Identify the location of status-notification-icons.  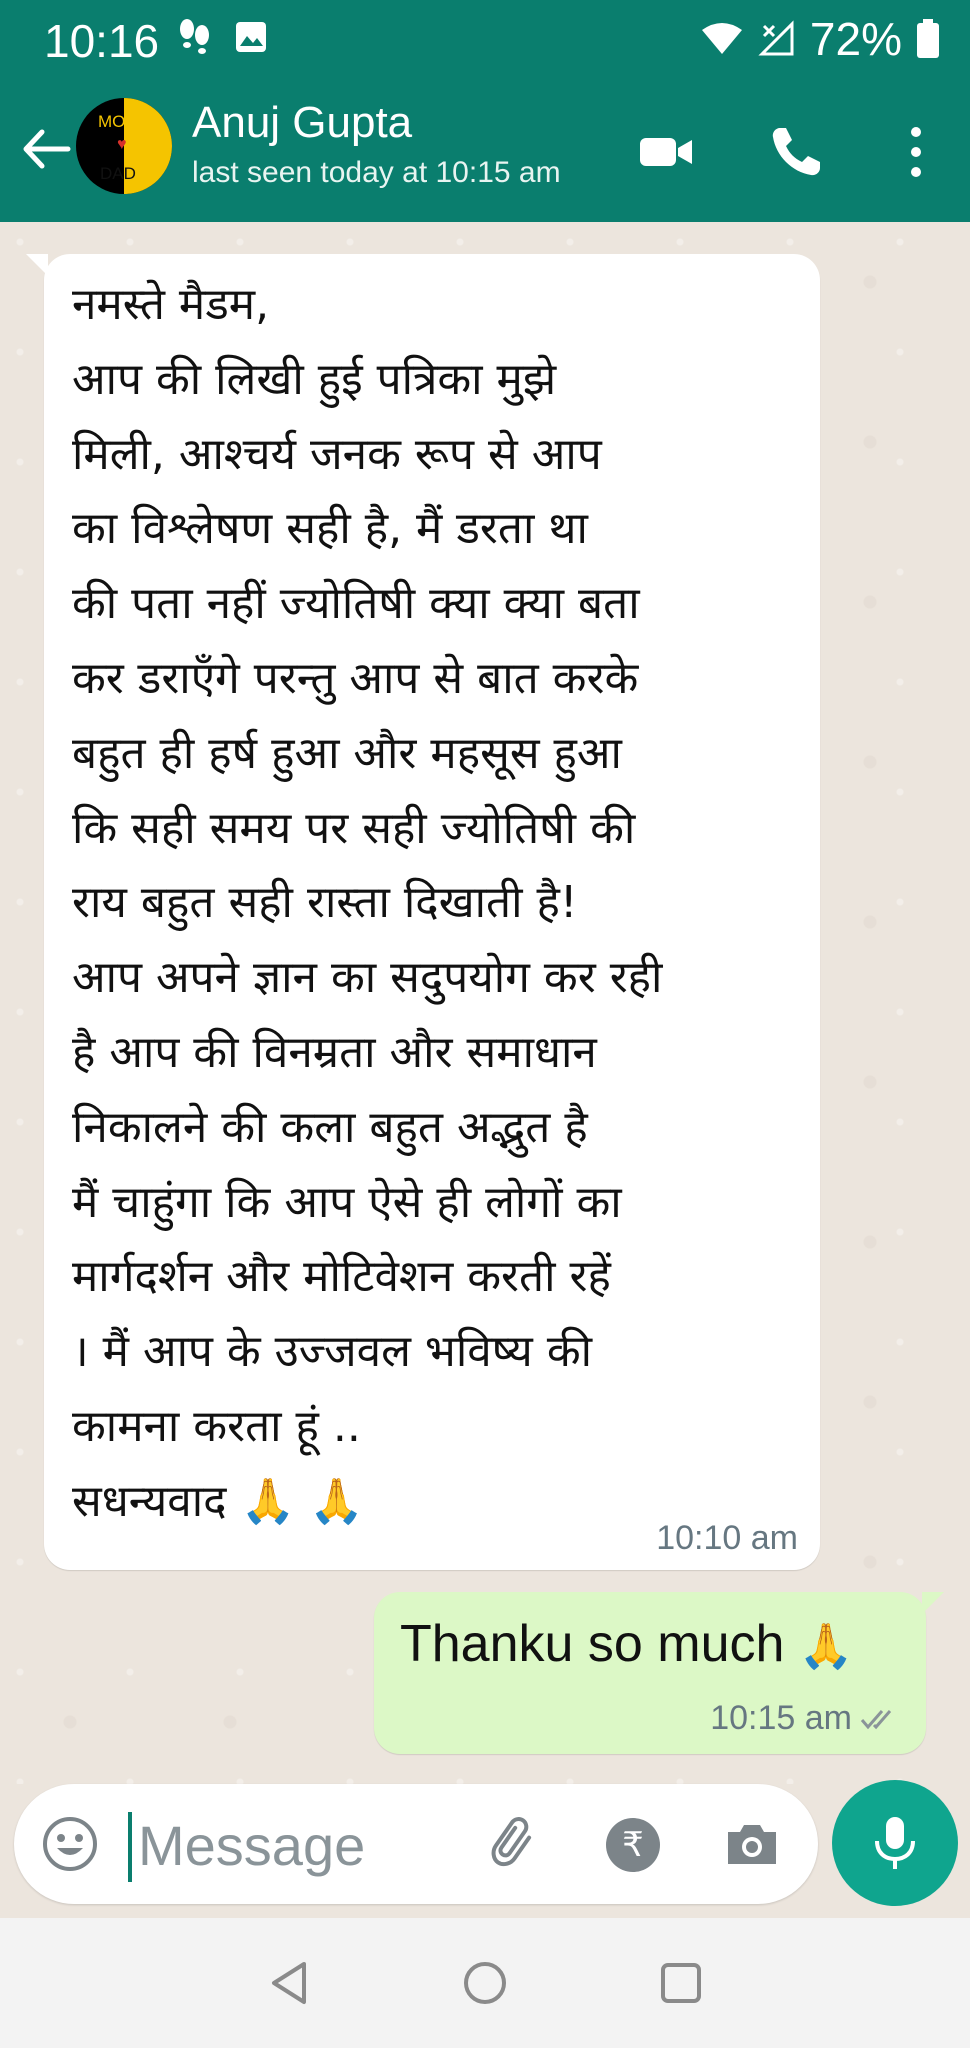
(223, 37).